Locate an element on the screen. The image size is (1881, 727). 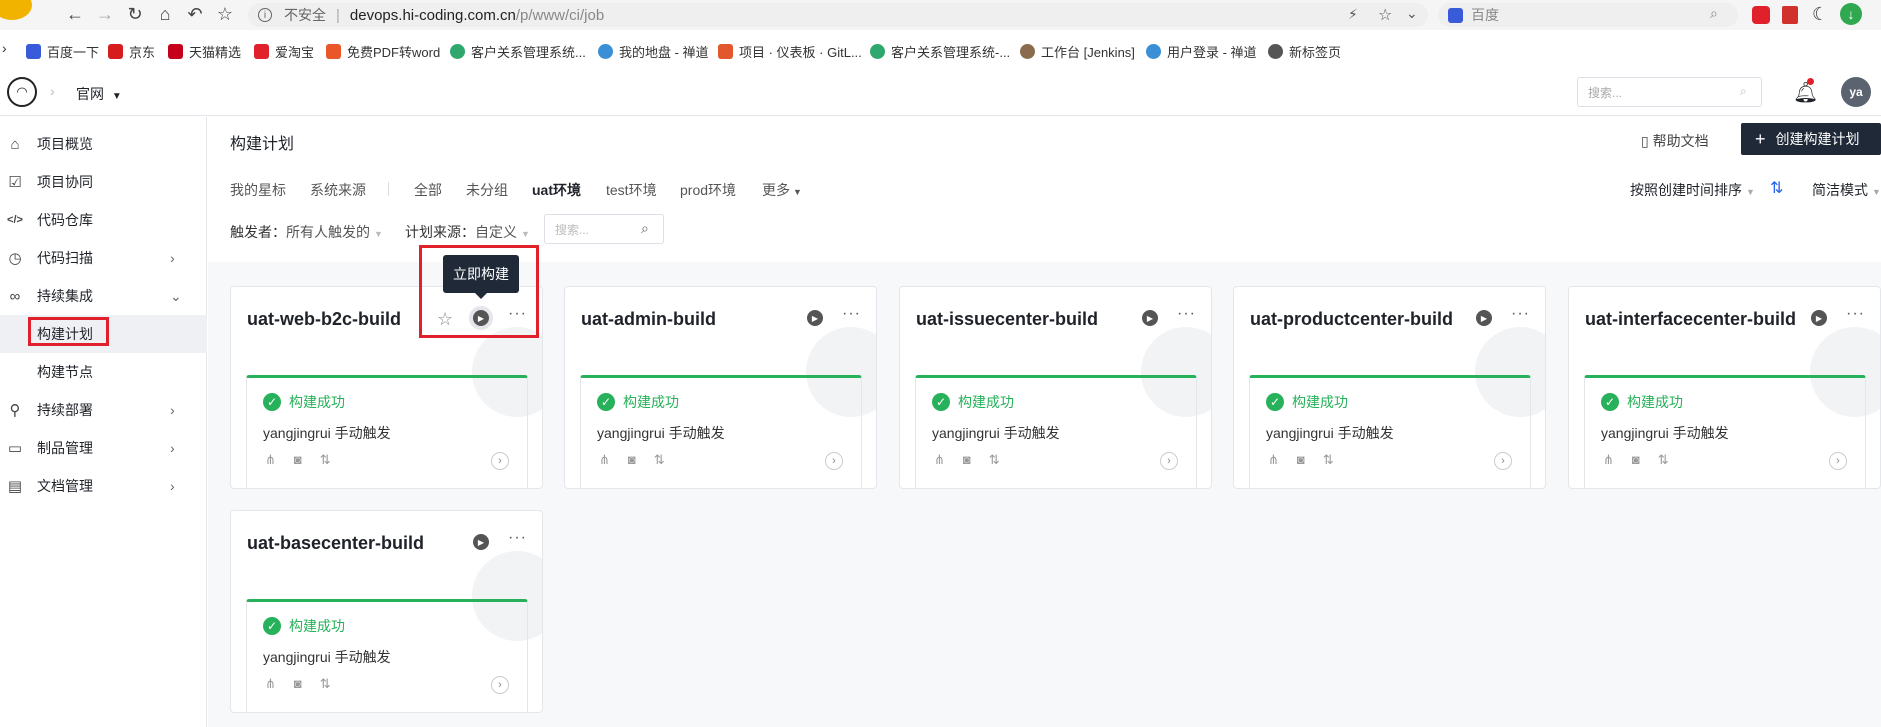
bookmark-item: 免费PDF转word is located at coordinates (383, 51).